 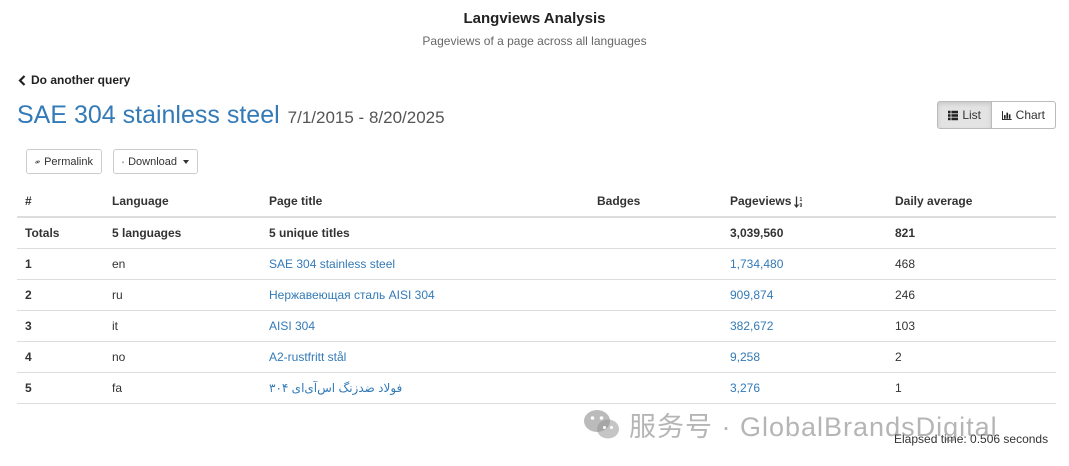 What do you see at coordinates (761, 201) in the screenshot?
I see `col-header-pageviews-label: Pageviews` at bounding box center [761, 201].